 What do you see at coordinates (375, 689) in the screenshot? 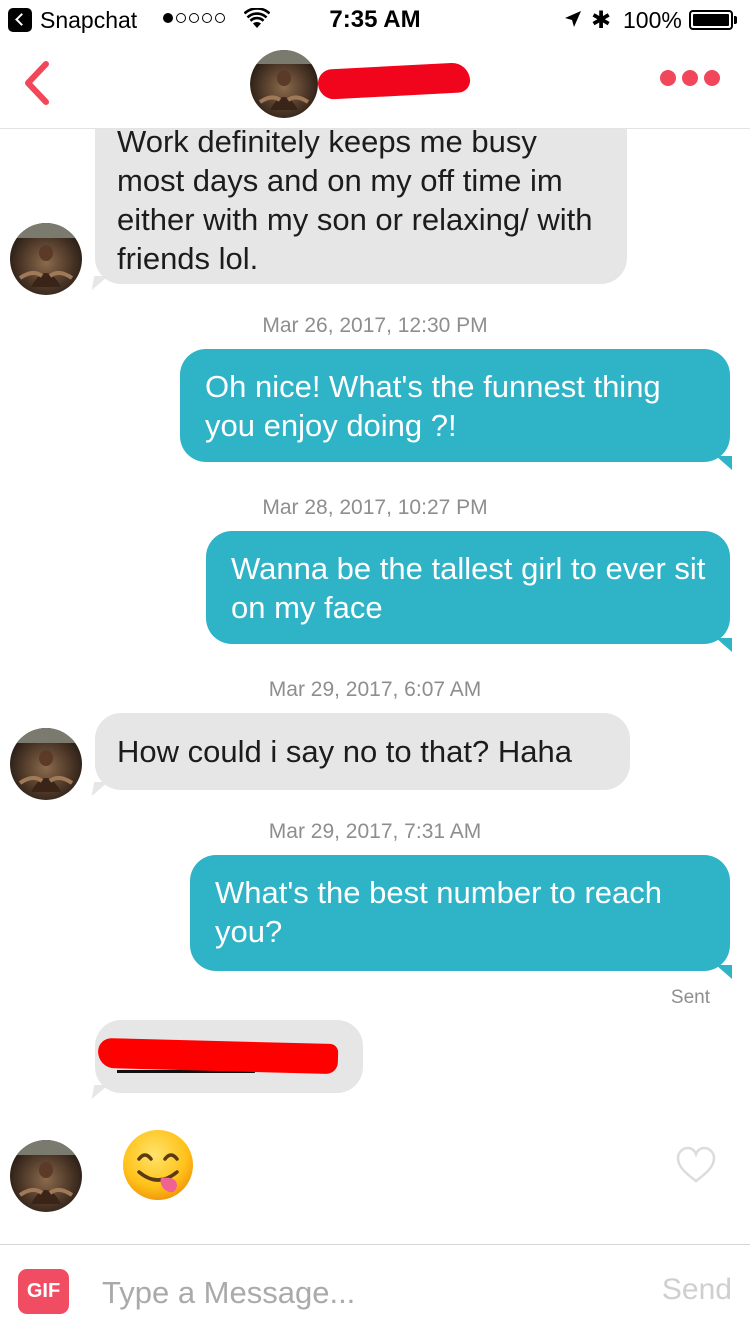
I see `timestamp: Mar 29, 2017, 6:07 AM` at bounding box center [375, 689].